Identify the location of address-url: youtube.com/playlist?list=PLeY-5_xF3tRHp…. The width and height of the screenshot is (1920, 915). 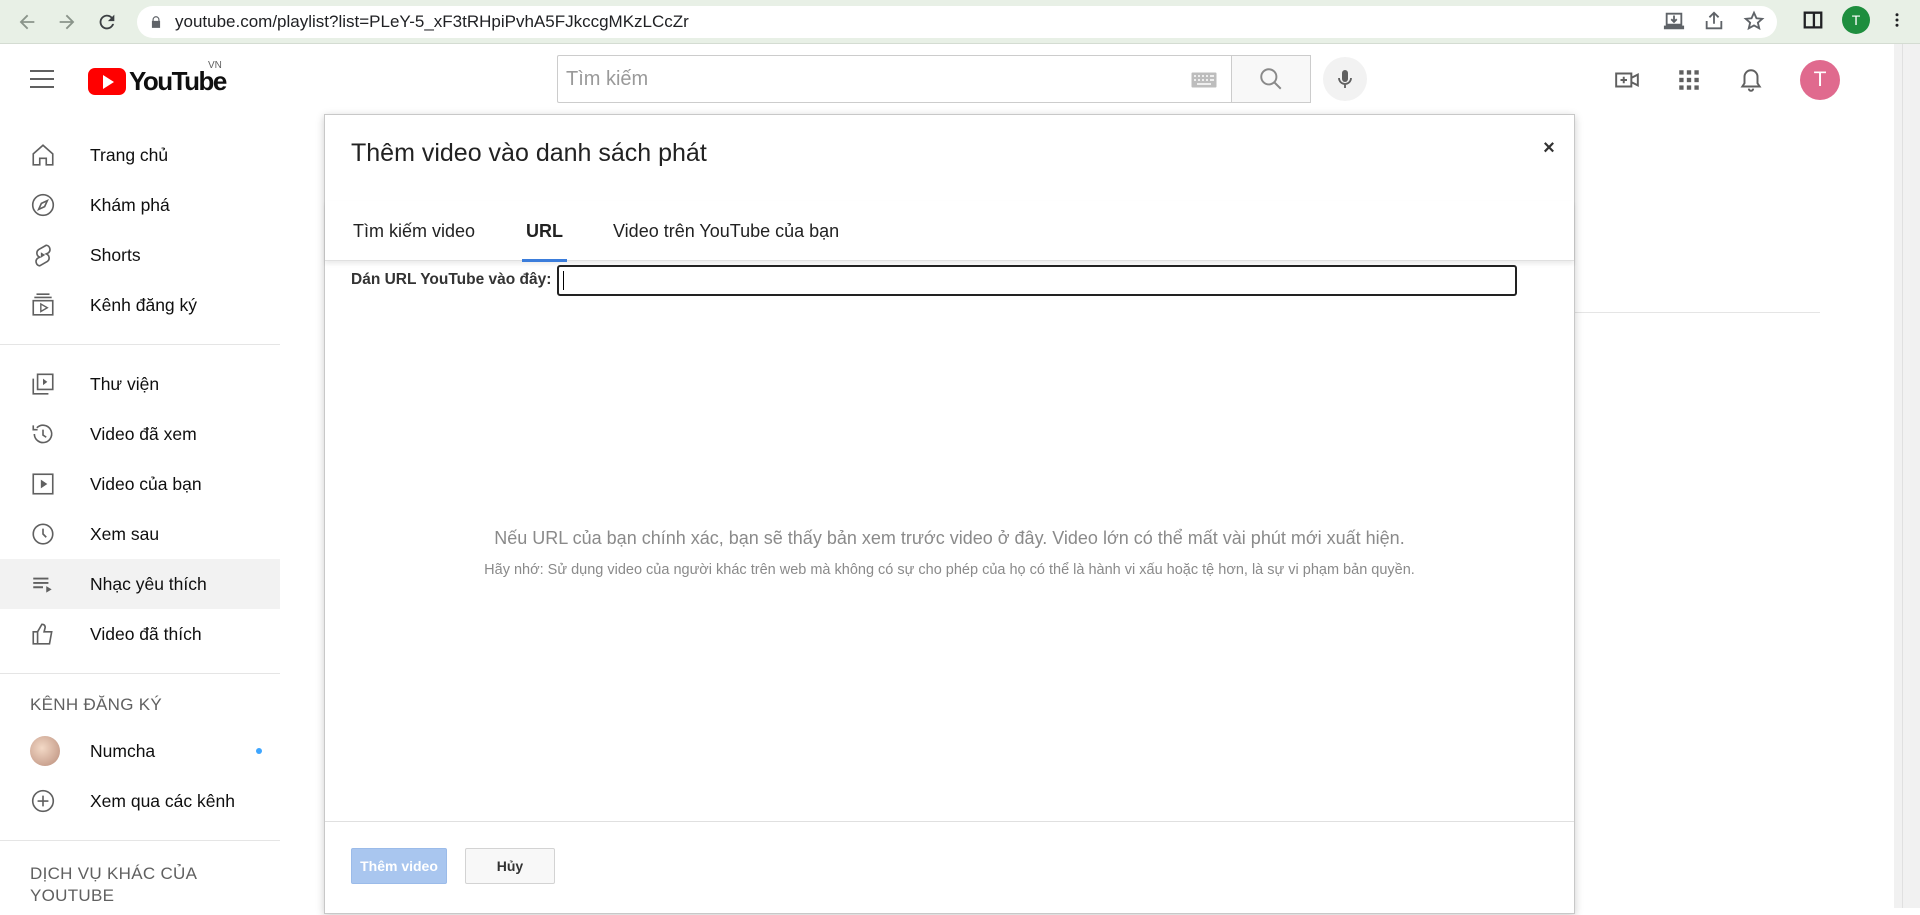
(432, 22).